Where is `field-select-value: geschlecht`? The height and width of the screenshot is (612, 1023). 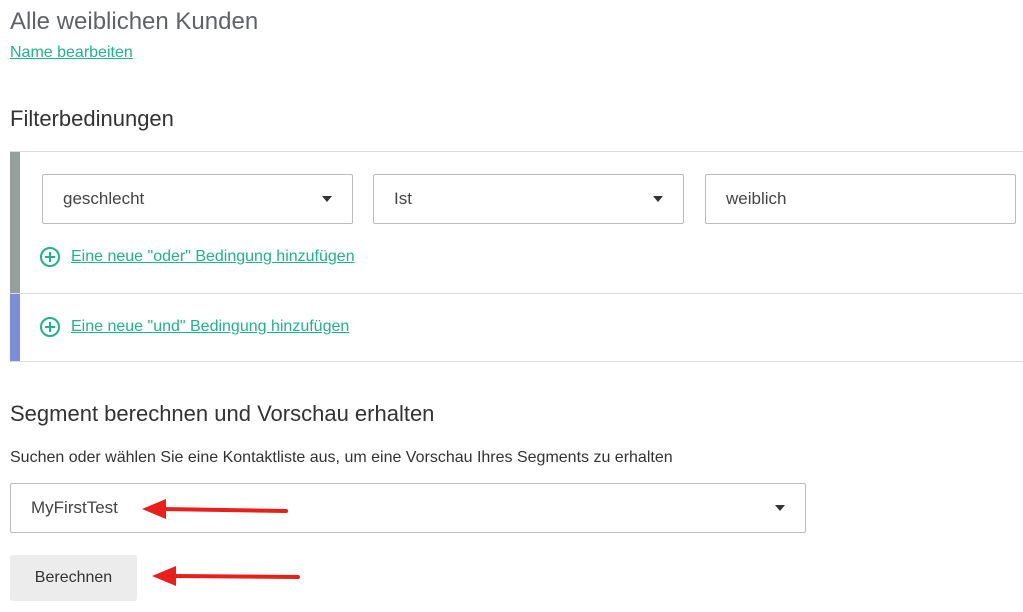
field-select-value: geschlecht is located at coordinates (104, 198).